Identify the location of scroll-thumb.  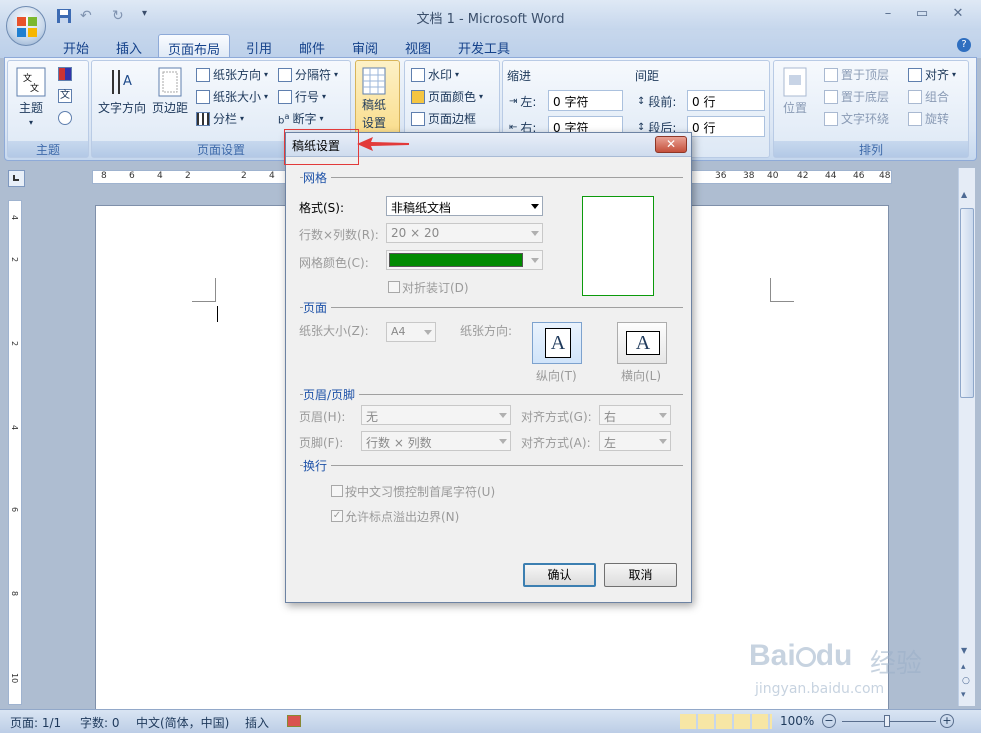
(967, 303).